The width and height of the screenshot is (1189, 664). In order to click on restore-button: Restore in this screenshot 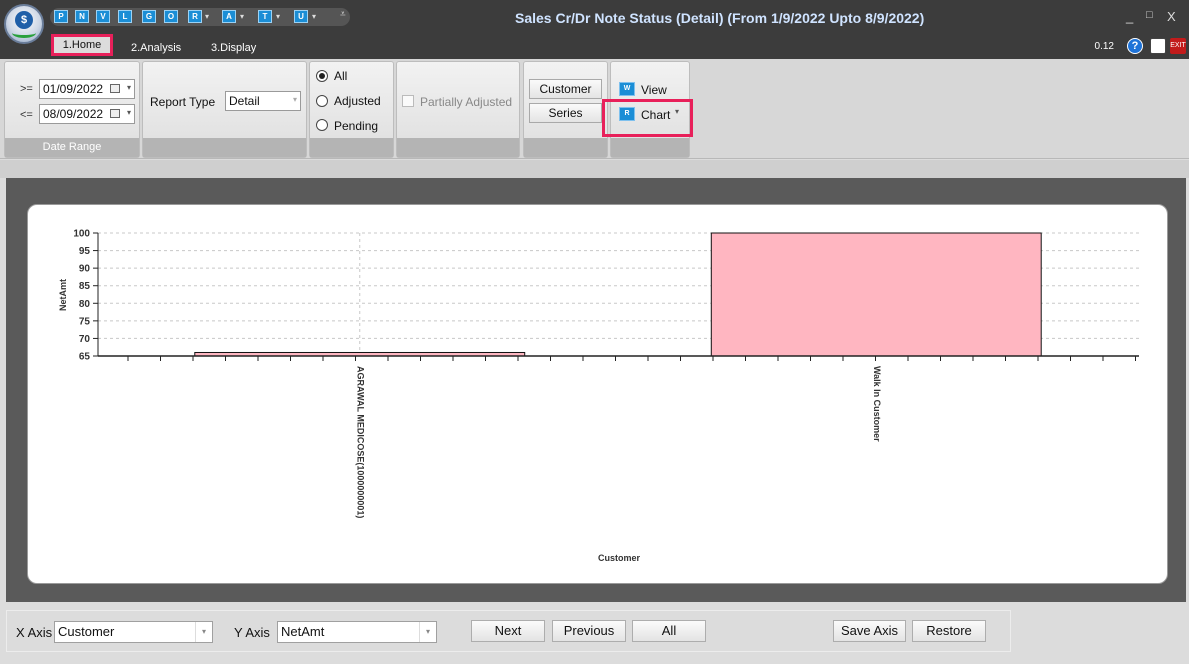, I will do `click(949, 631)`.